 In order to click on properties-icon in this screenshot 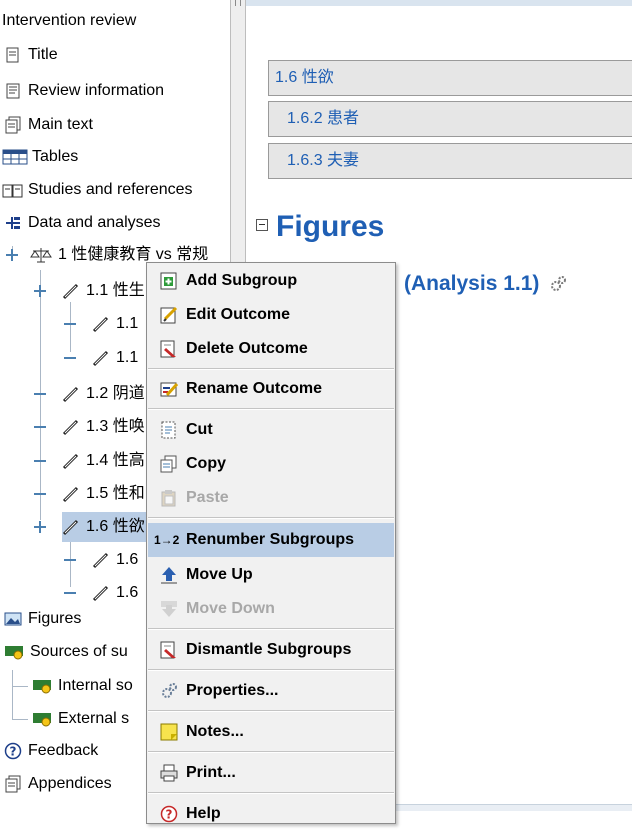, I will do `click(169, 691)`.